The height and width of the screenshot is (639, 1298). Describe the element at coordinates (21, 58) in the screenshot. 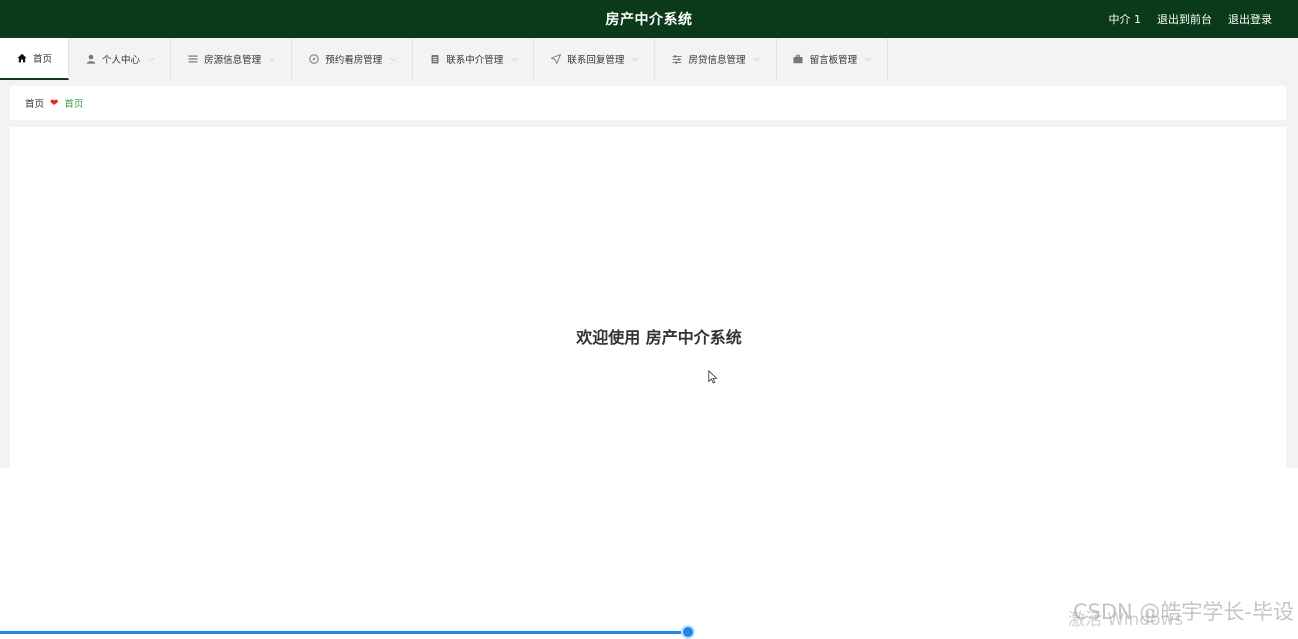

I see `home-icon` at that location.